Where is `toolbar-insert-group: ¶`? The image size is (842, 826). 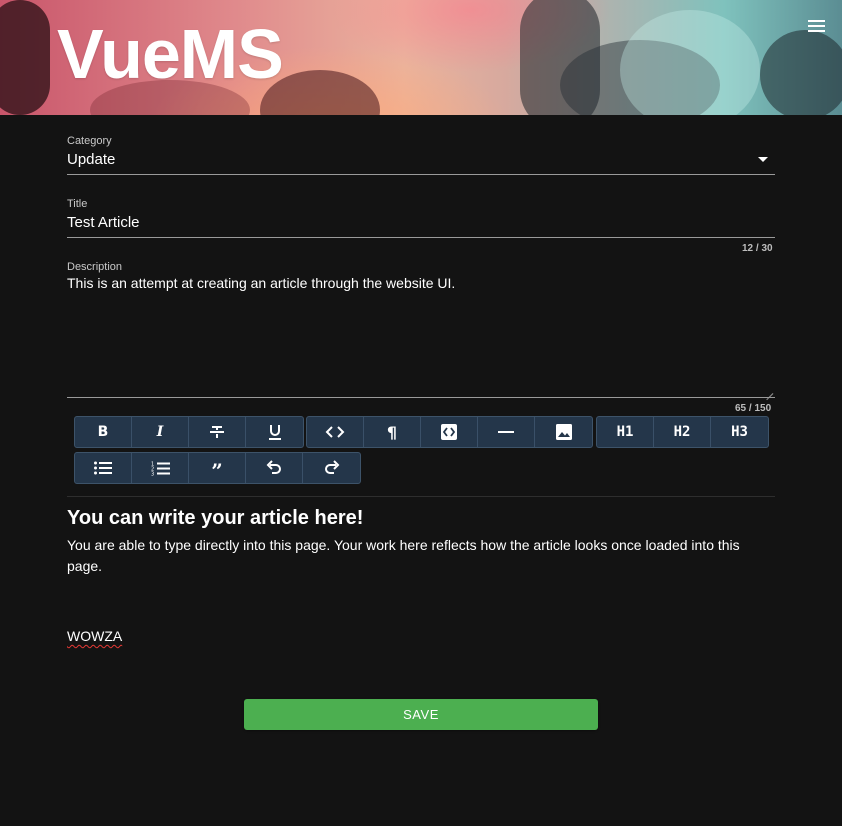 toolbar-insert-group: ¶ is located at coordinates (449, 432).